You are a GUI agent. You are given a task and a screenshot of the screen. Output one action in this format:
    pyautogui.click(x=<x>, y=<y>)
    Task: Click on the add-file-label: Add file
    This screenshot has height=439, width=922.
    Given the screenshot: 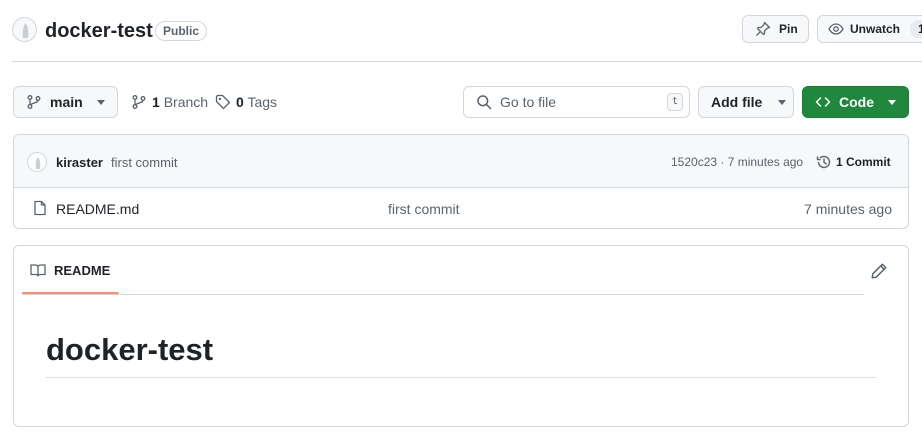 What is the action you would take?
    pyautogui.click(x=737, y=102)
    